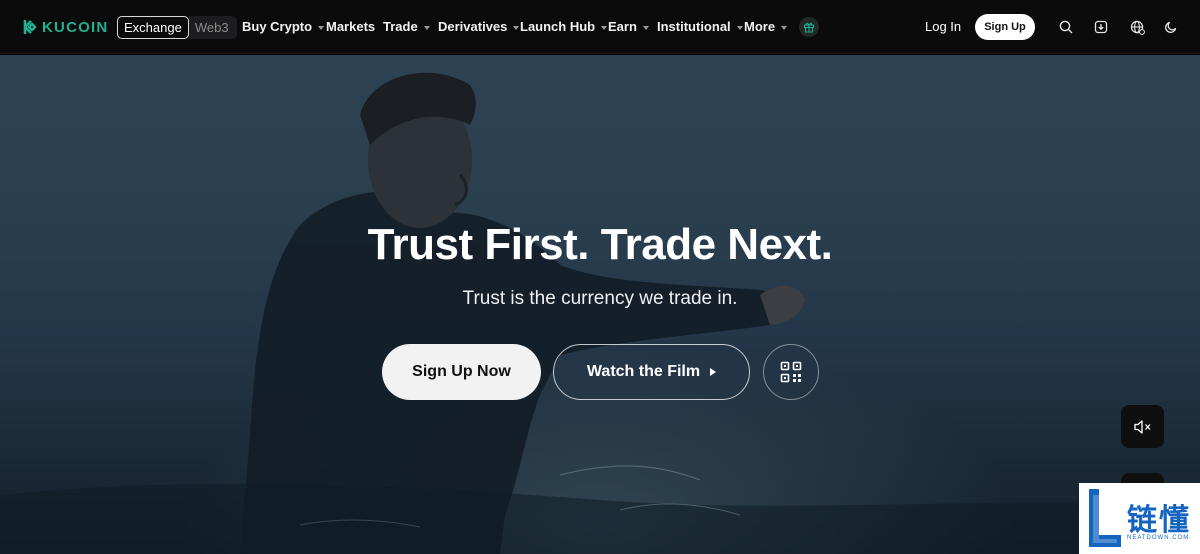  What do you see at coordinates (30, 27) in the screenshot?
I see `kucoin-logo-icon` at bounding box center [30, 27].